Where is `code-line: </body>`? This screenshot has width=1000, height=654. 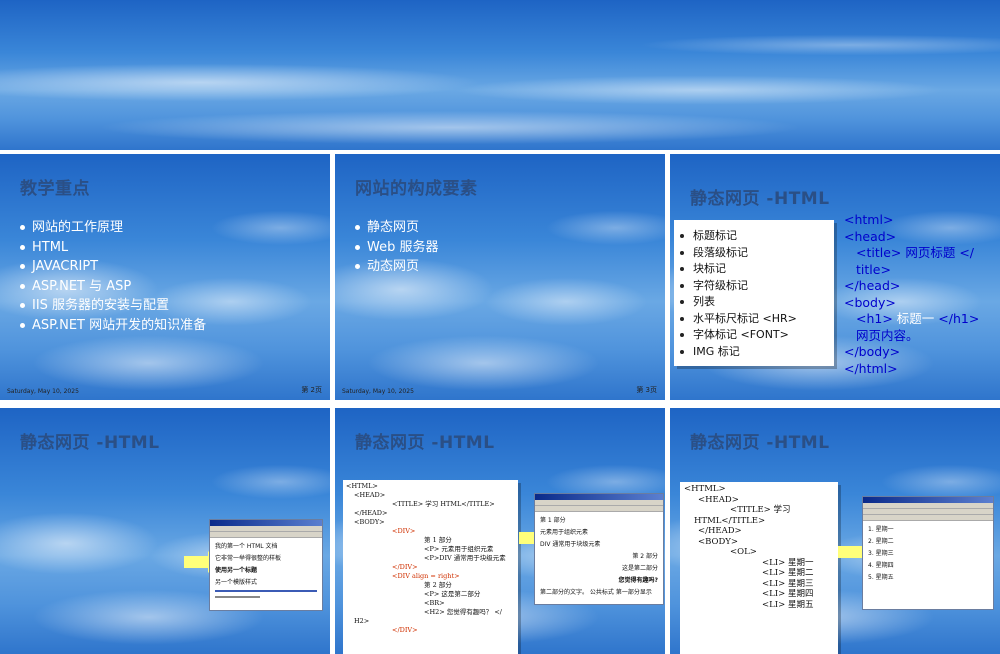 code-line: </body> is located at coordinates (872, 351).